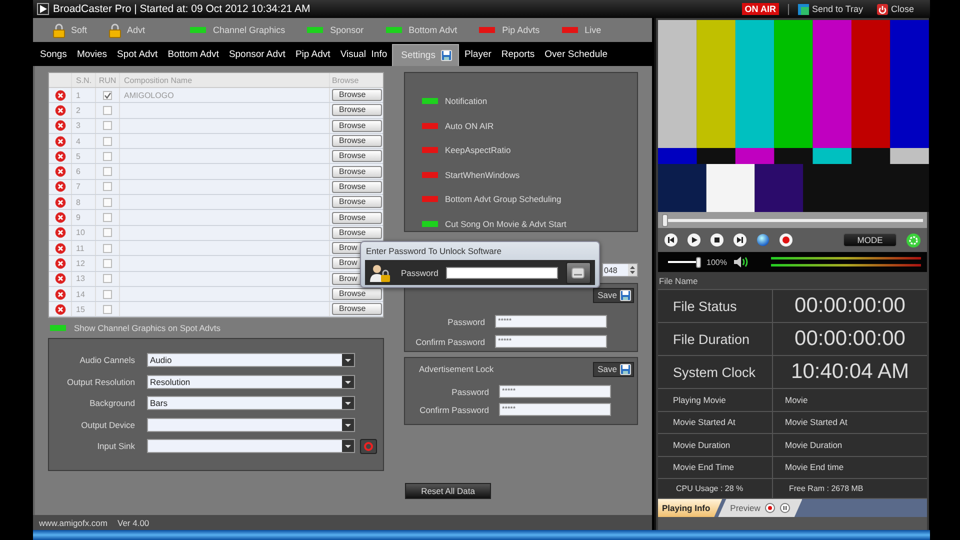  What do you see at coordinates (251, 381) in the screenshot?
I see `dropdown-field: Resolution` at bounding box center [251, 381].